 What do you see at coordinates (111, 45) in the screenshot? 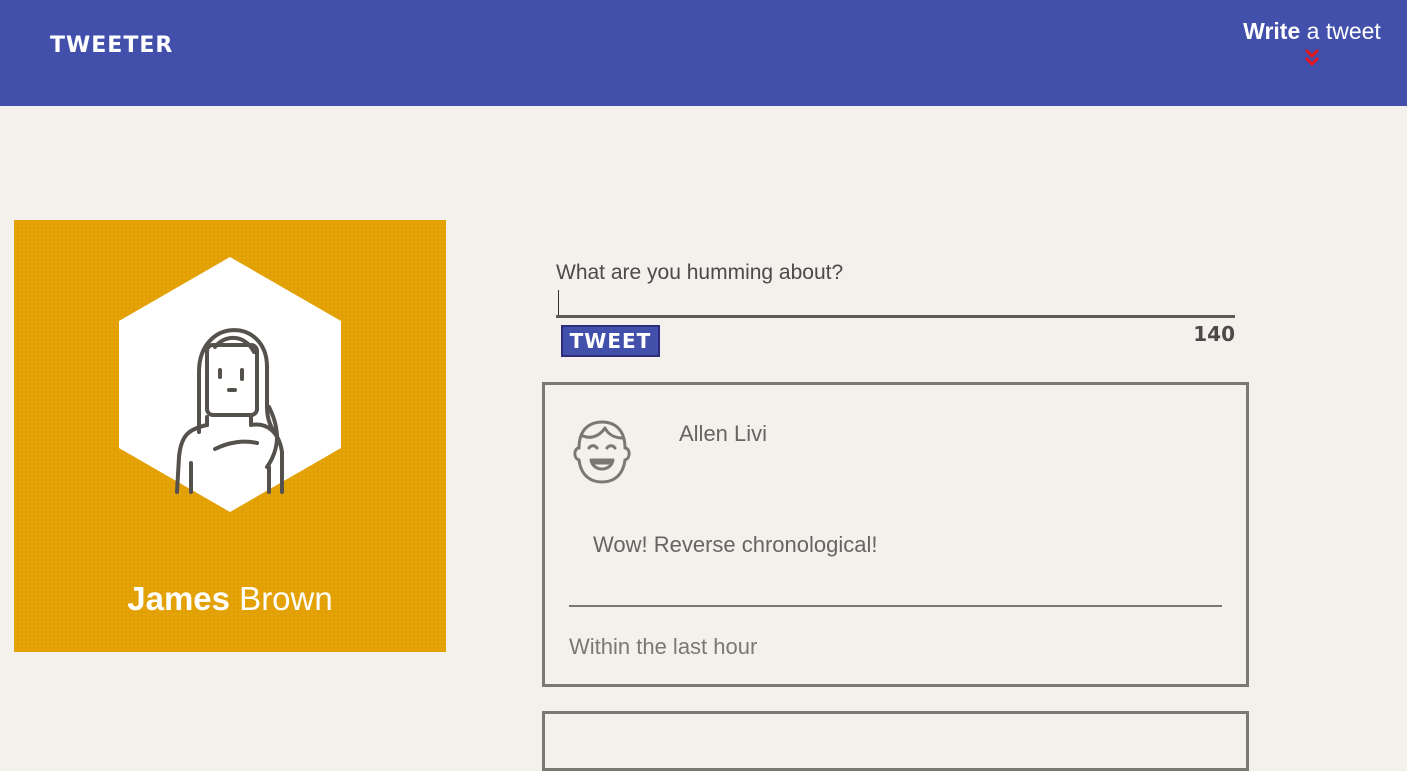
I see `brand-logo: TWEETER` at bounding box center [111, 45].